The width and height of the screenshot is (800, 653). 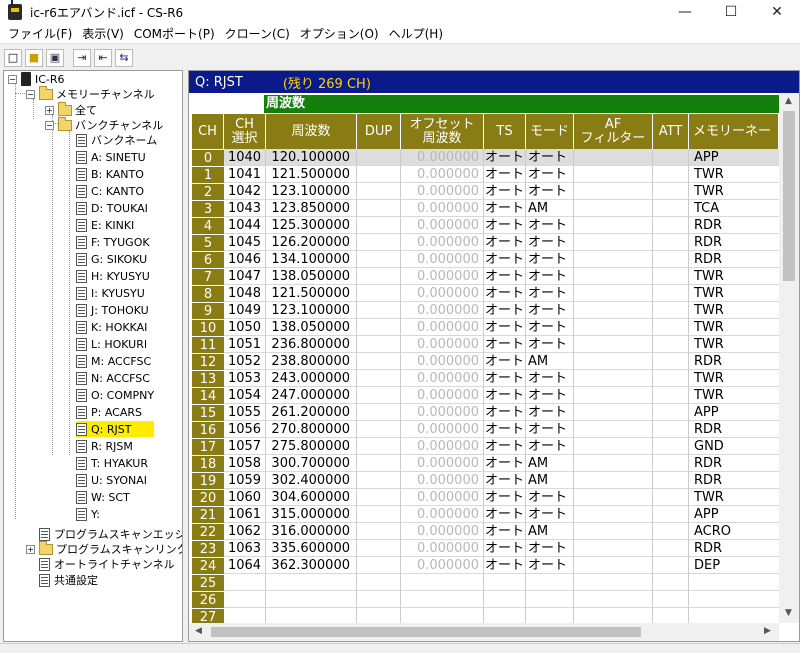 What do you see at coordinates (245, 378) in the screenshot?
I see `cell-ch-select: 1053` at bounding box center [245, 378].